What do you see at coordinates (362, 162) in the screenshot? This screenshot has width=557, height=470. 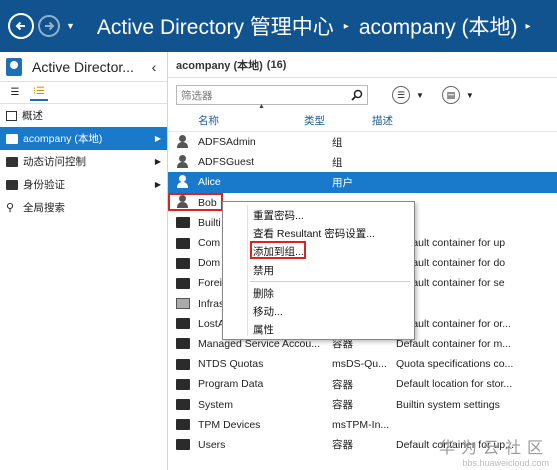 I see `table-row: ADFSGuest 组` at bounding box center [362, 162].